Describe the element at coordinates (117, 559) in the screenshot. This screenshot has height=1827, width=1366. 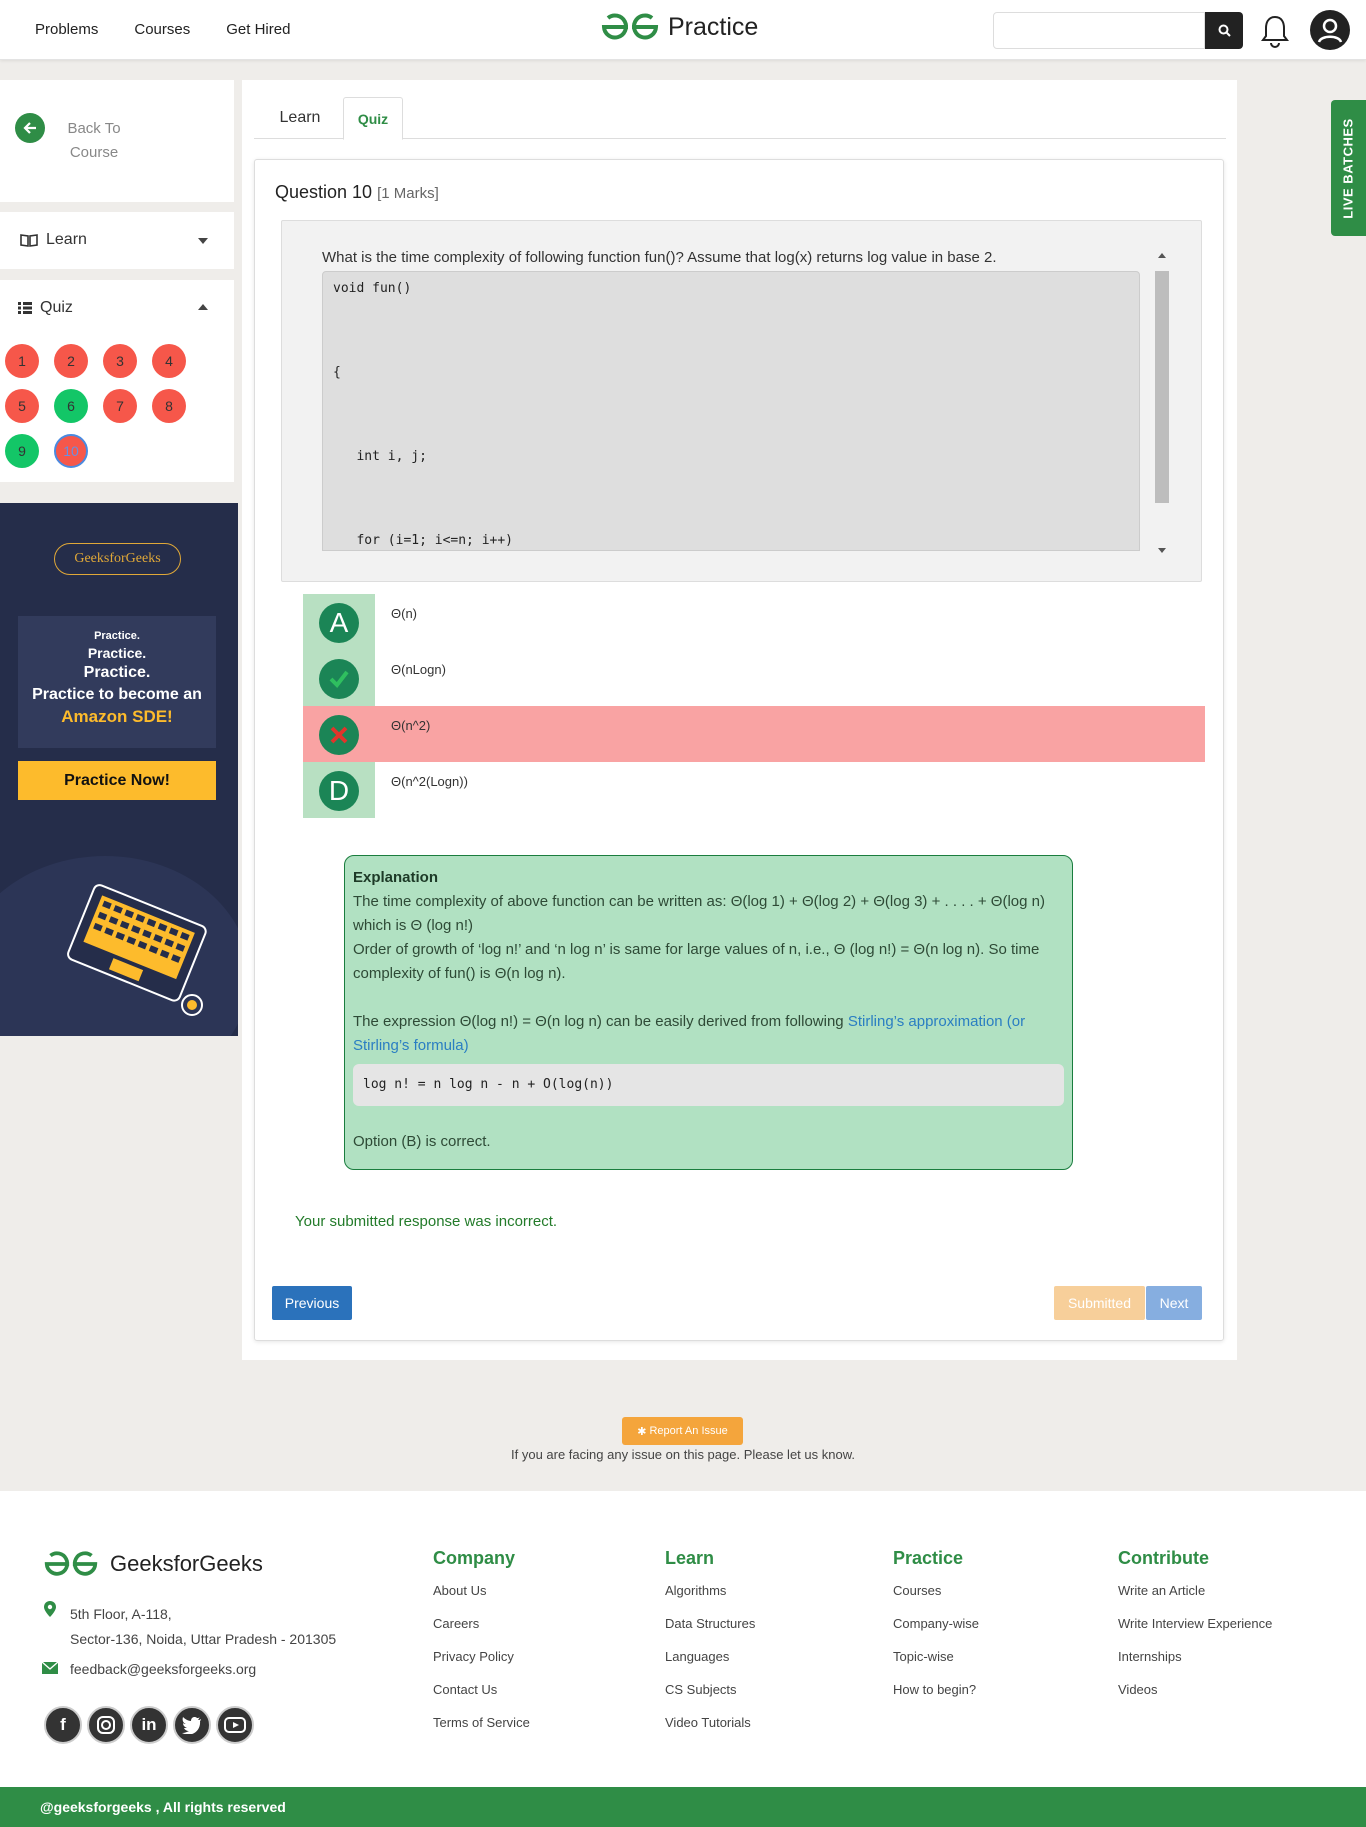
I see `ad-logo: GeeksforGeeks` at that location.